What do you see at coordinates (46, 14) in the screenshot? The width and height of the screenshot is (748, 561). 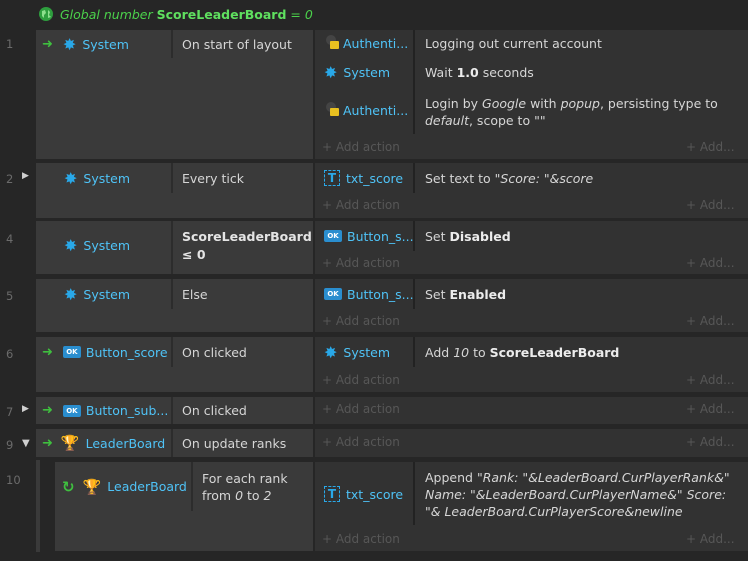 I see `globe-icon` at bounding box center [46, 14].